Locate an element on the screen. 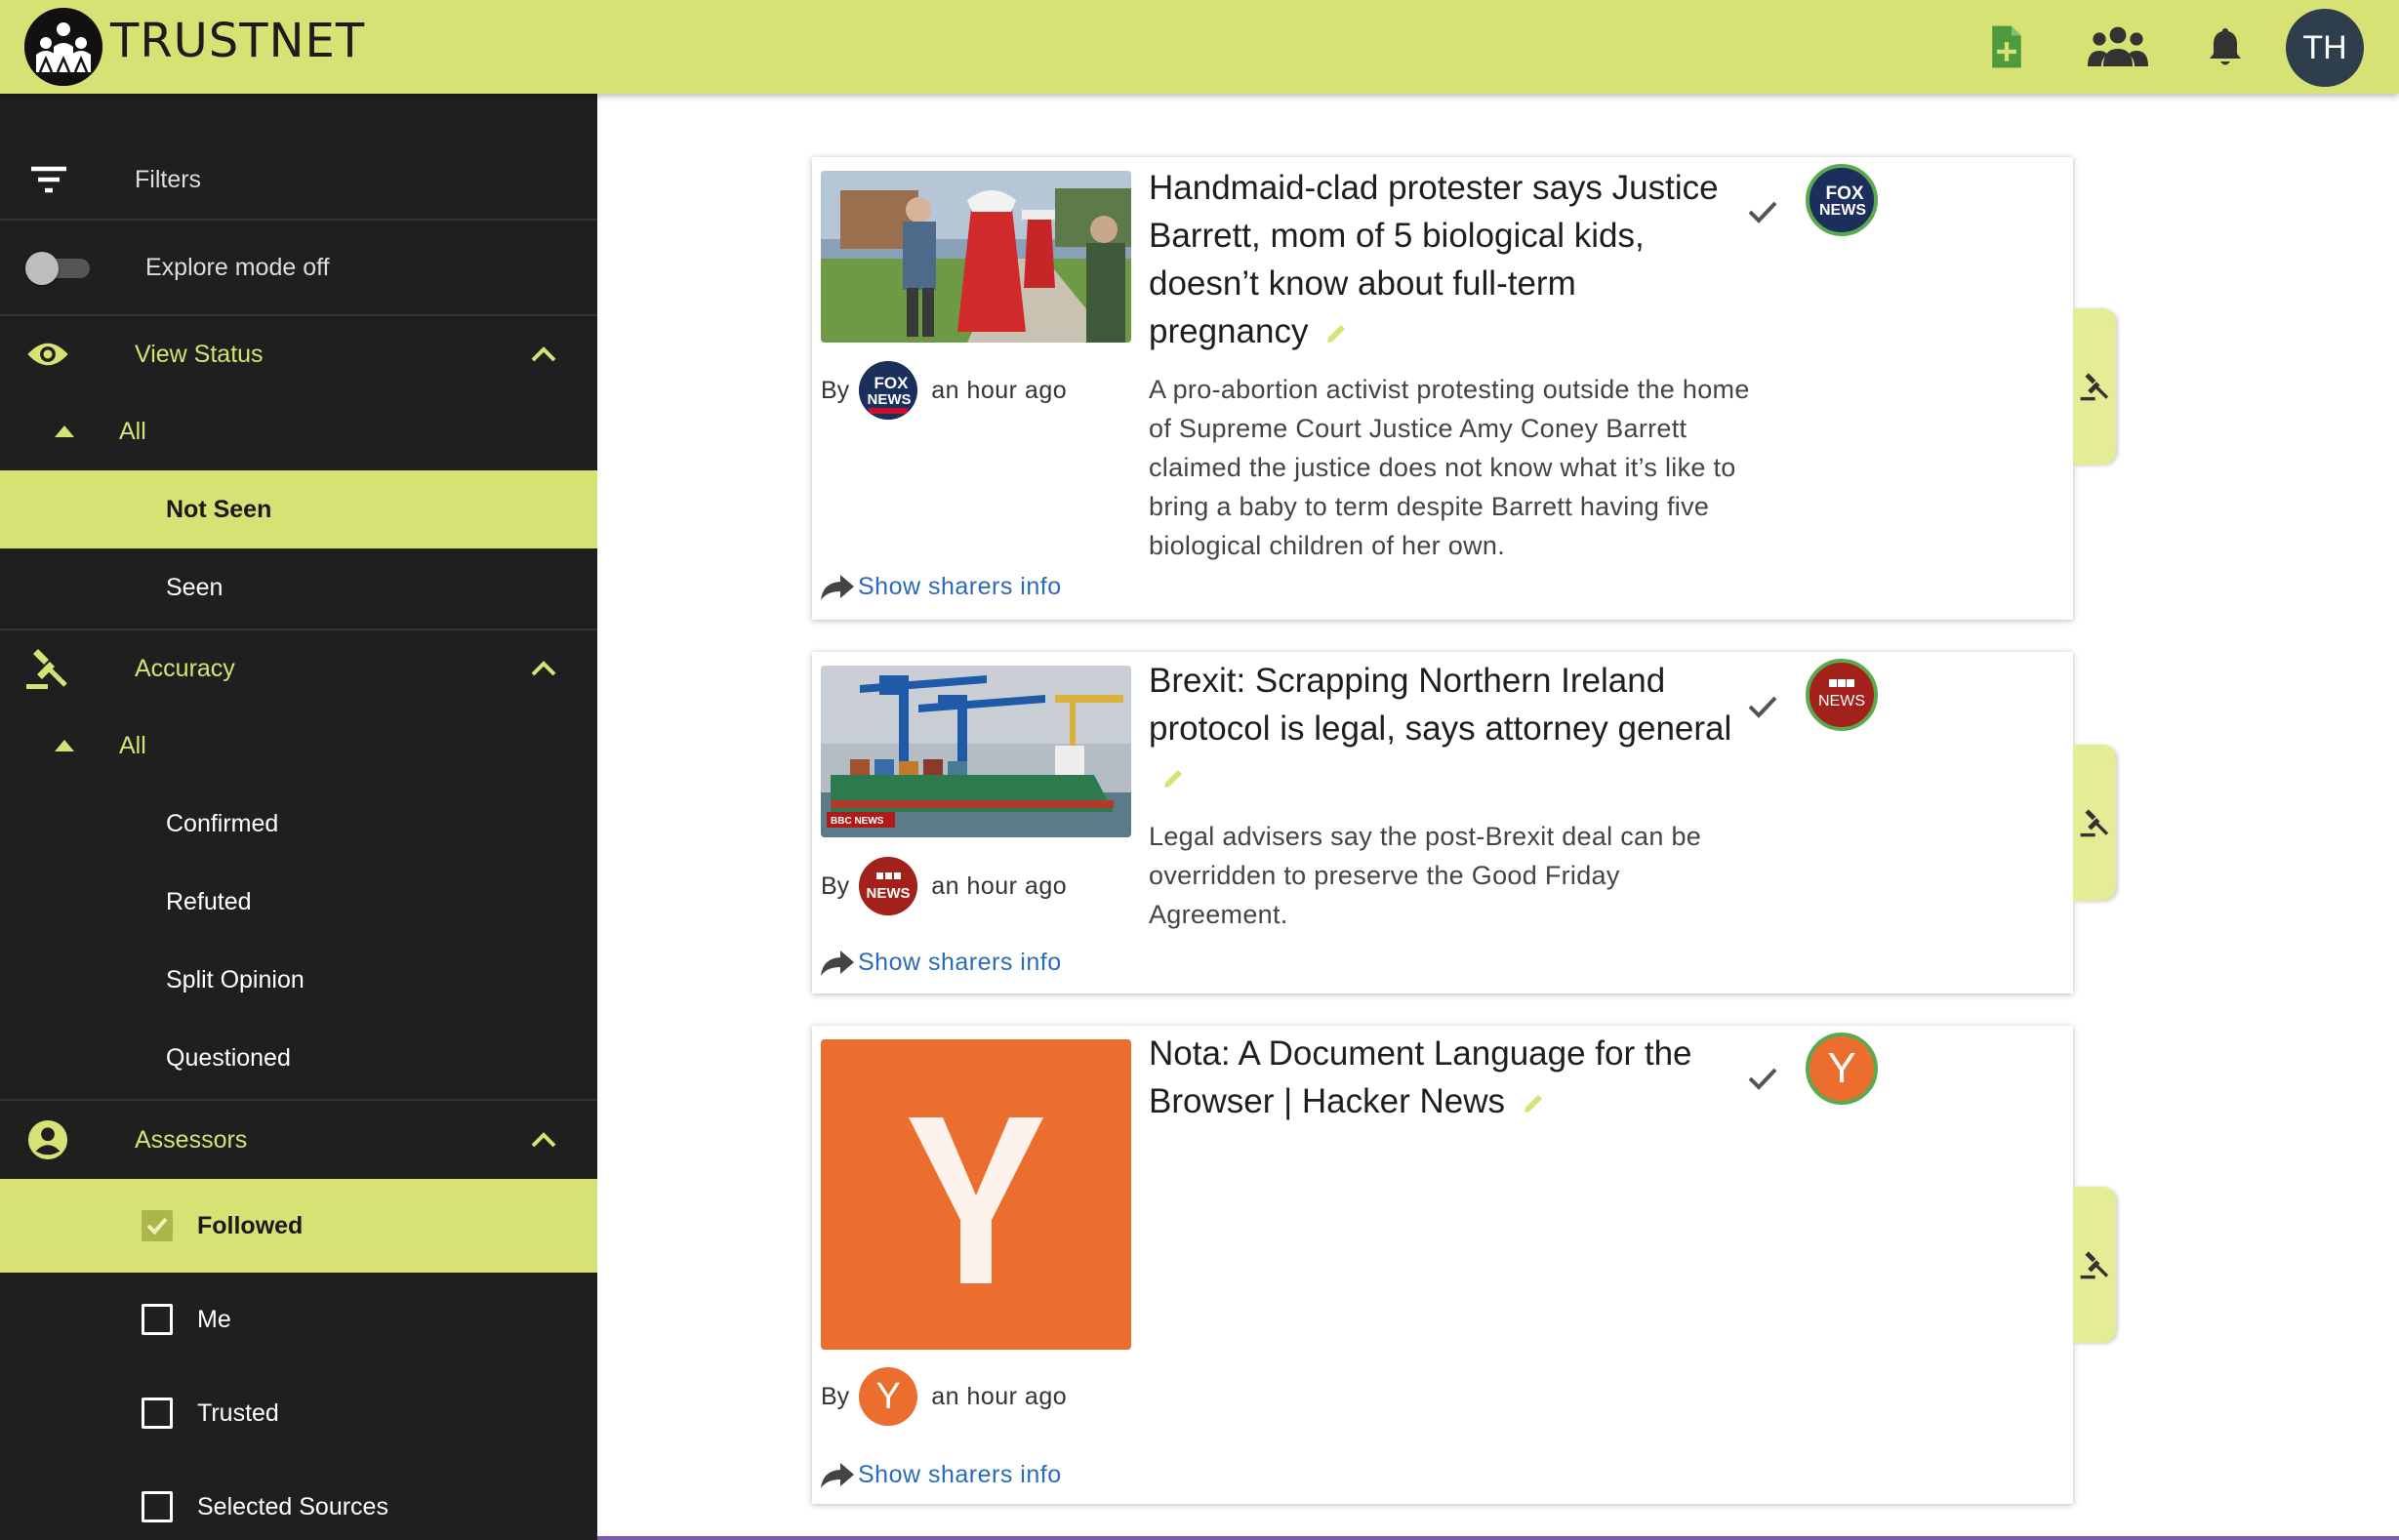 Image resolution: width=2399 pixels, height=1540 pixels. me-label: Me is located at coordinates (214, 1319).